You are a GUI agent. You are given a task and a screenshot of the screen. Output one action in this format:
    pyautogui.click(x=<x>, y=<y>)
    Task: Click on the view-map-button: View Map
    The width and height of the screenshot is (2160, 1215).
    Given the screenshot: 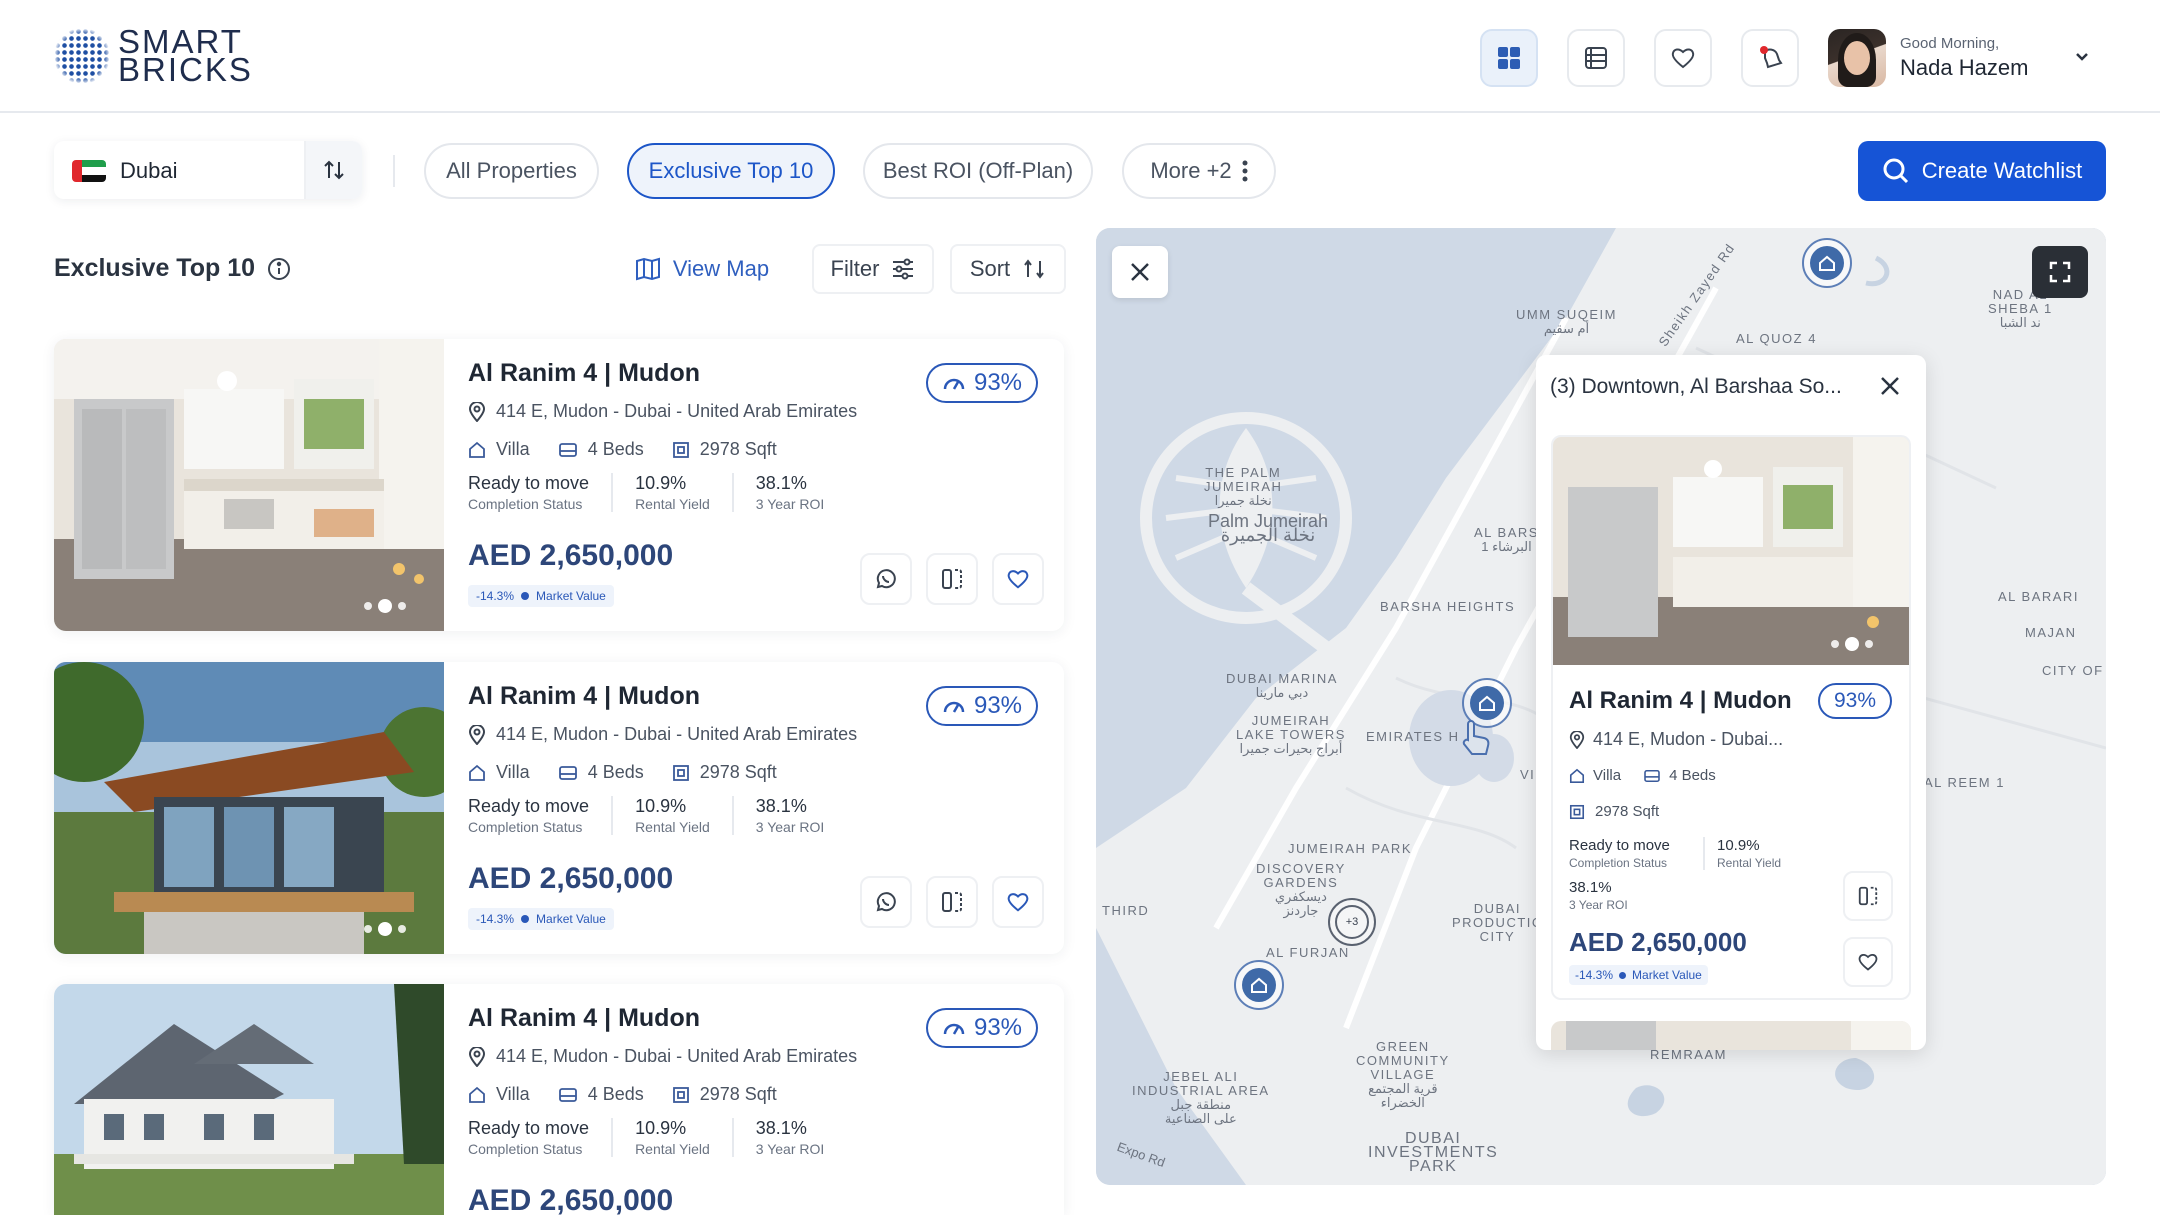 What is the action you would take?
    pyautogui.click(x=702, y=269)
    